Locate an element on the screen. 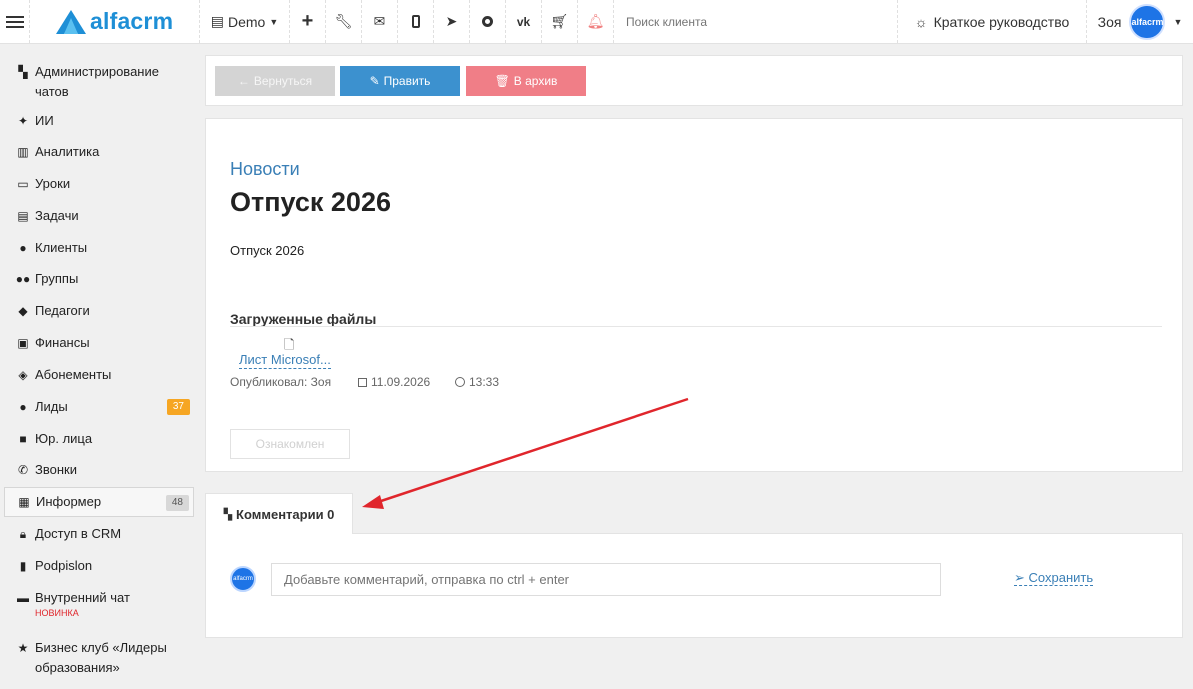 Image resolution: width=1193 pixels, height=689 pixels. sidebar-item-label: Лиды is located at coordinates (51, 406).